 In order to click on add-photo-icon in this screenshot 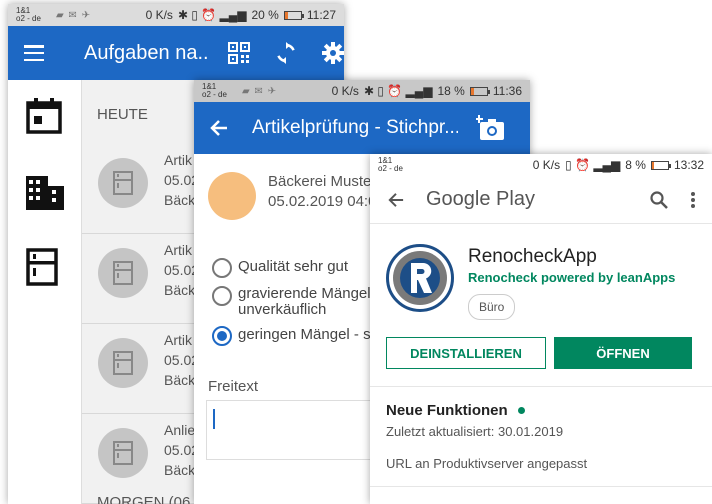, I will do `click(491, 128)`.